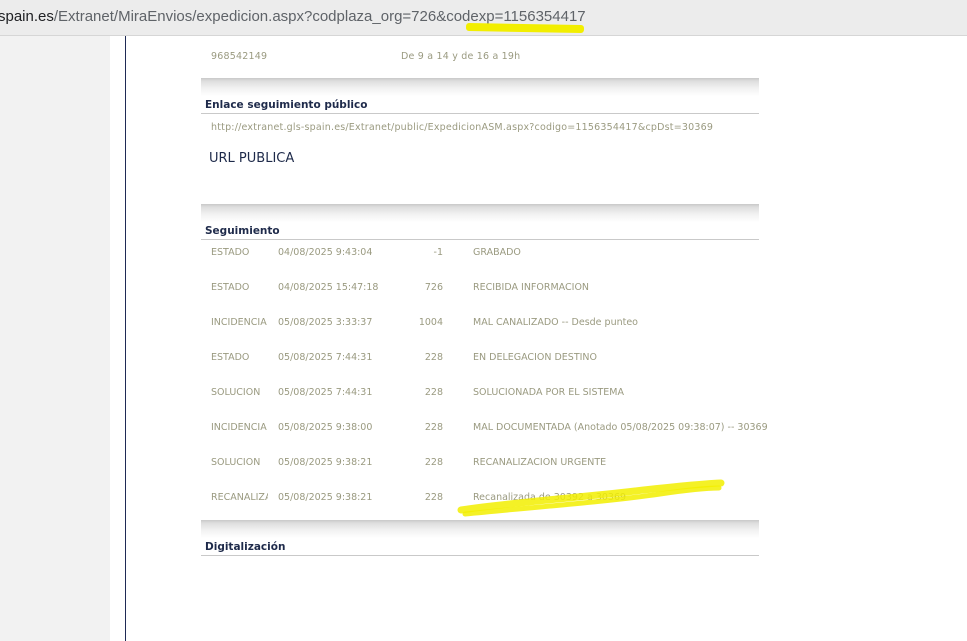  Describe the element at coordinates (242, 231) in the screenshot. I see `seguimiento-section-title: Seguimiento` at that location.